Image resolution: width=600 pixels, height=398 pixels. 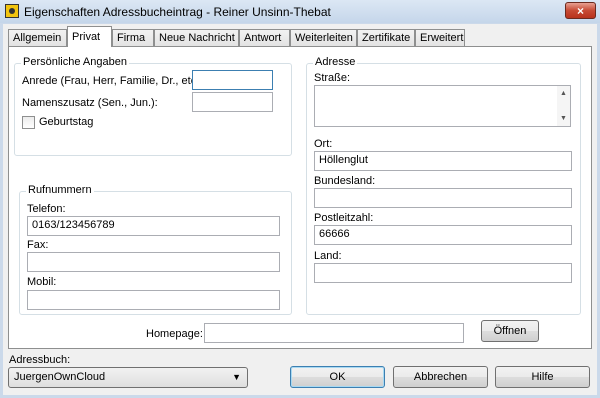 What do you see at coordinates (42, 282) in the screenshot?
I see `mobile-label: Mobil:` at bounding box center [42, 282].